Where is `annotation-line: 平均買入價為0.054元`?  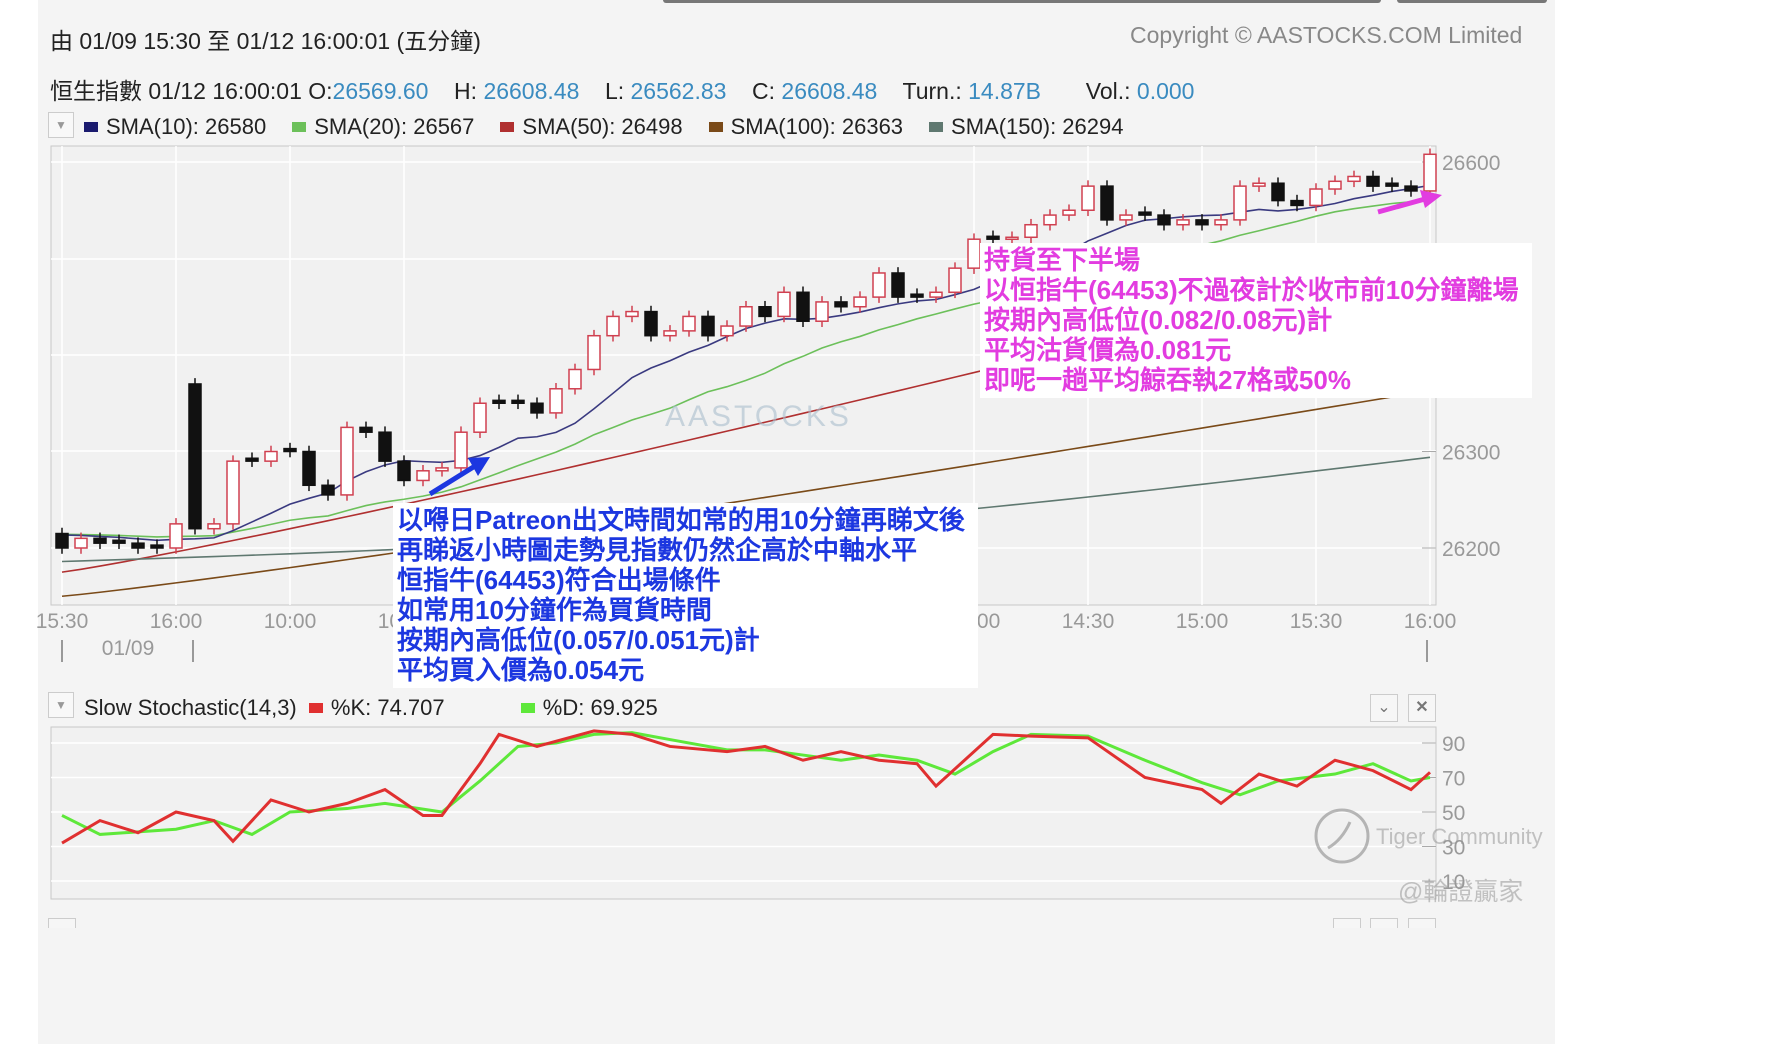
annotation-line: 平均買入價為0.054元 is located at coordinates (521, 670).